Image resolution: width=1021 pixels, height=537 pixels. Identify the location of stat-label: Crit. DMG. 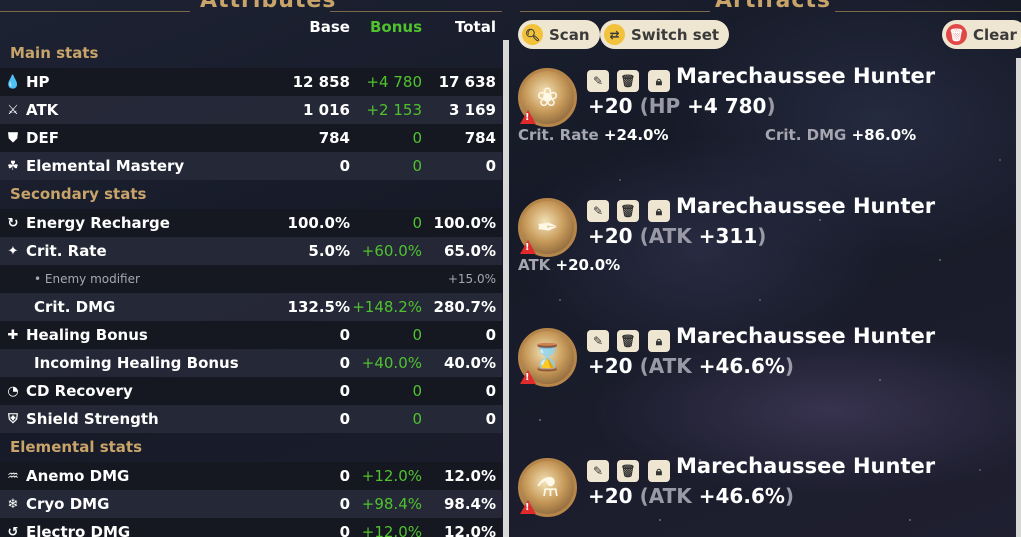
(75, 307).